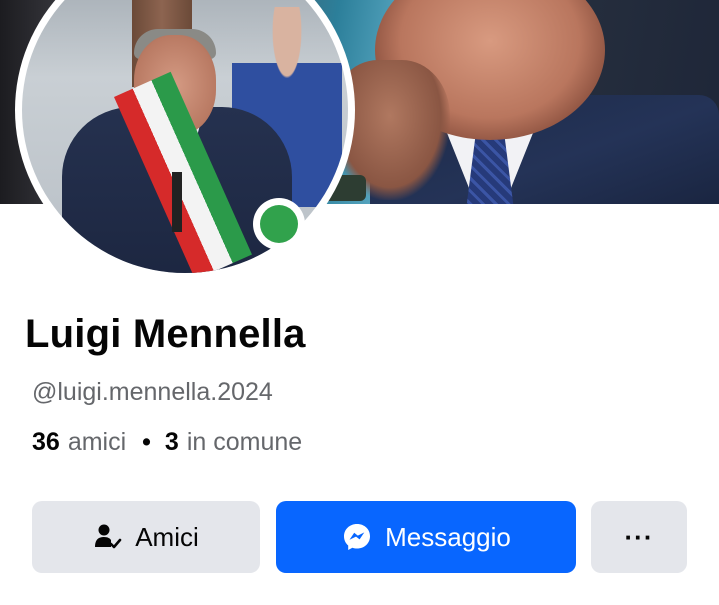  Describe the element at coordinates (165, 334) in the screenshot. I see `profile-name: Luigi Mennella` at that location.